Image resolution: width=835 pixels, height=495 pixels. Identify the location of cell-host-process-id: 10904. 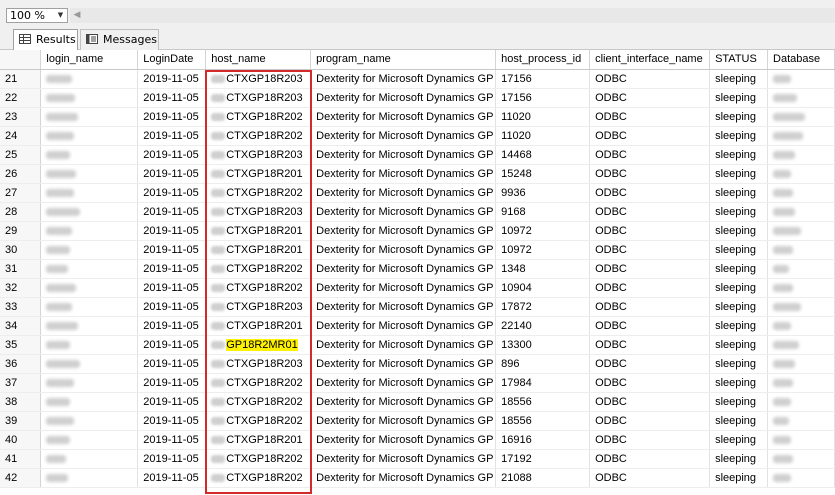
(543, 288).